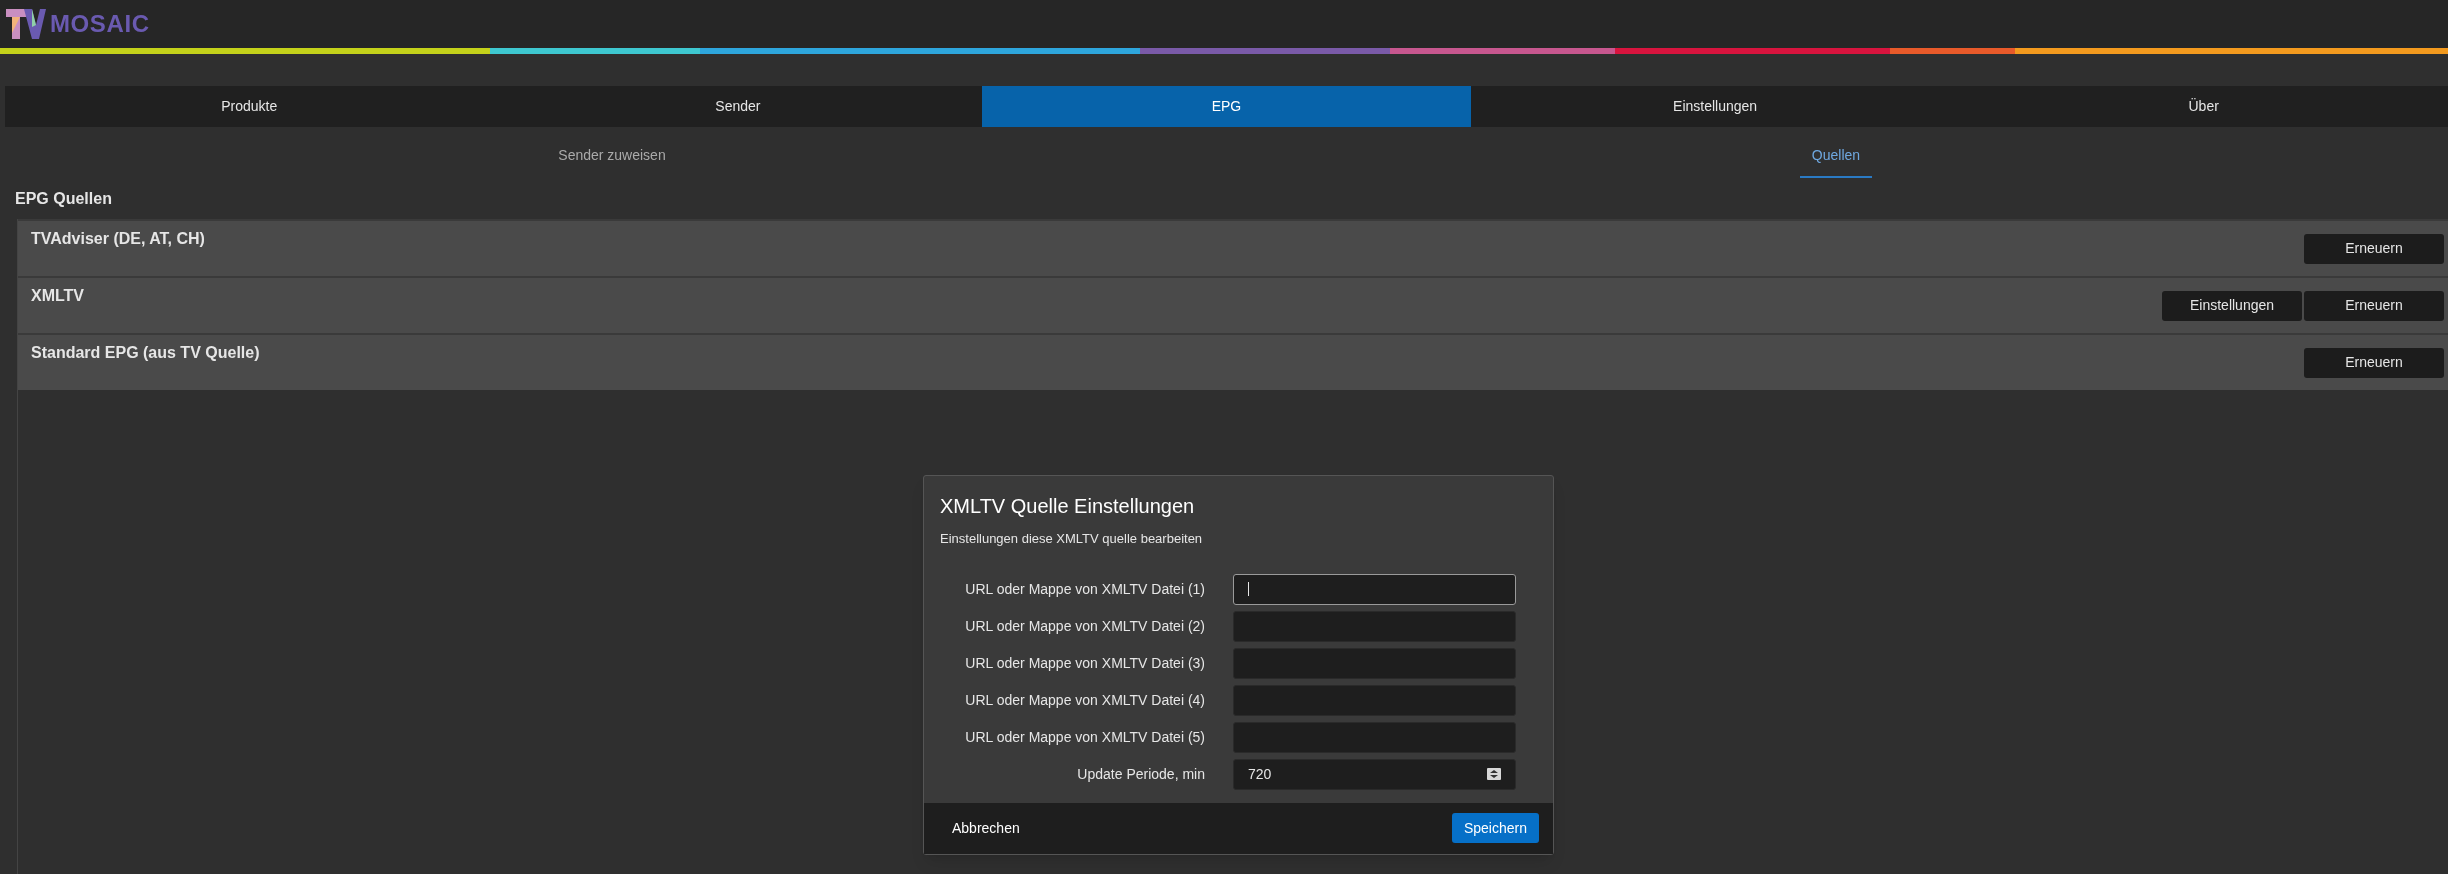 This screenshot has width=2448, height=874. I want to click on nav-tab: Über, so click(2203, 106).